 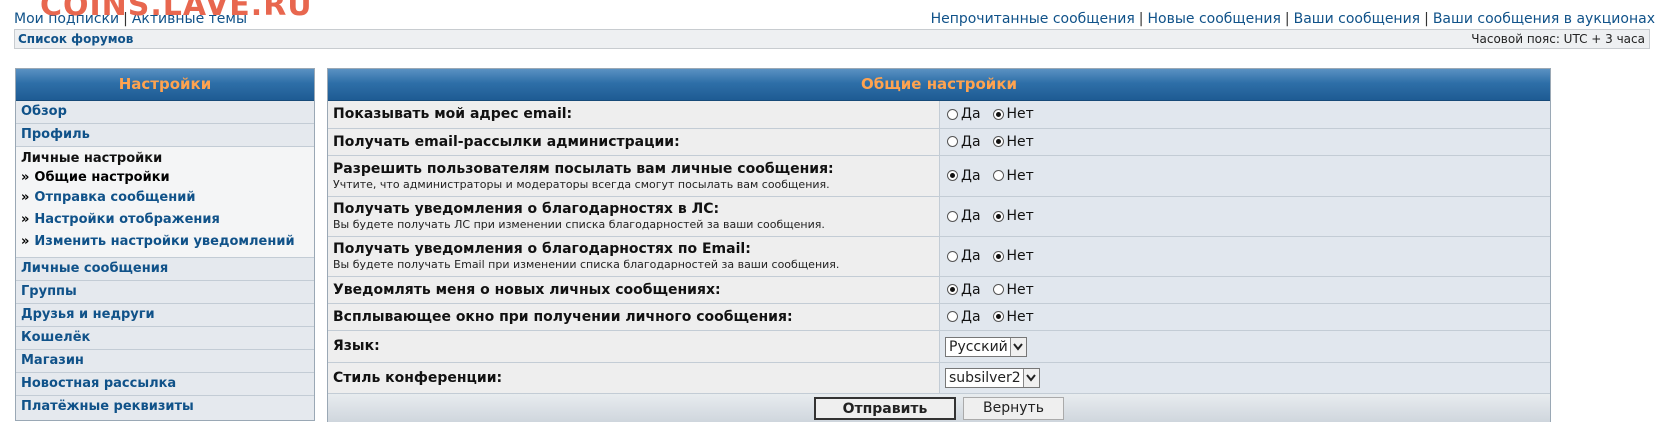 I want to click on style-label: Стиль конференции:, so click(x=418, y=377).